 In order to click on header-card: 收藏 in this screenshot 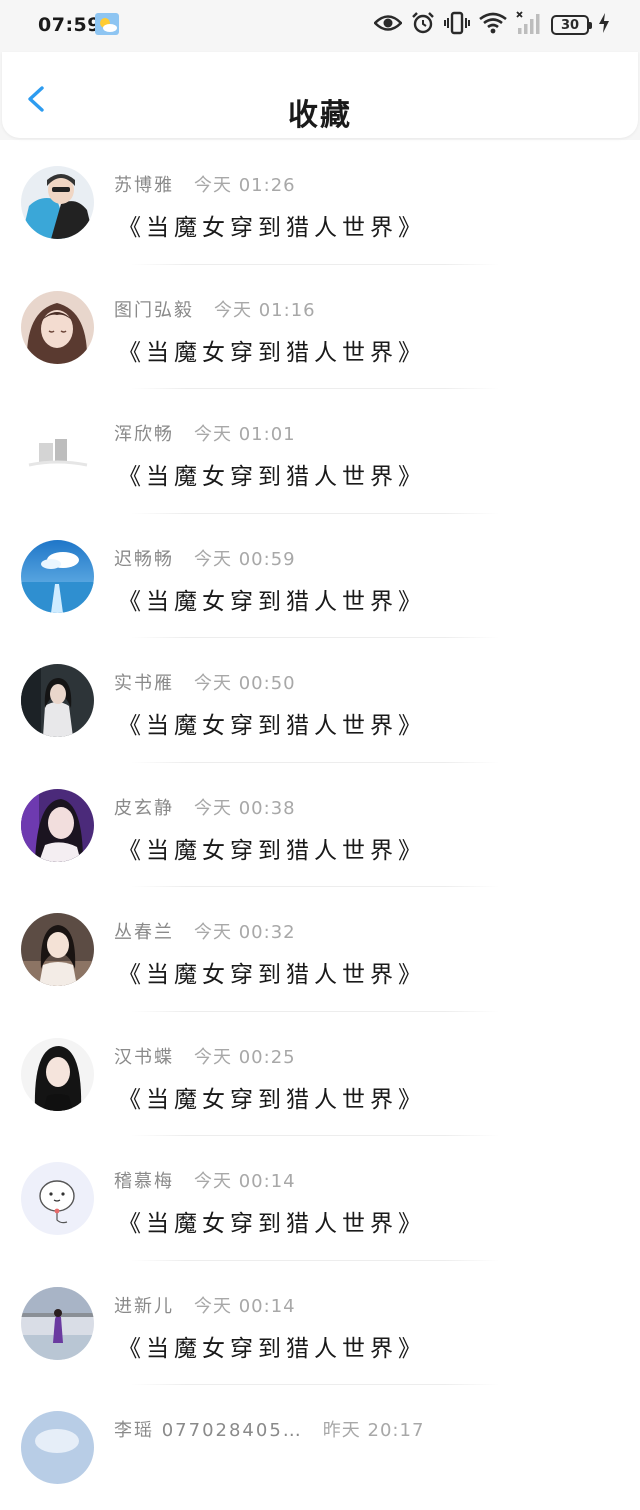, I will do `click(320, 95)`.